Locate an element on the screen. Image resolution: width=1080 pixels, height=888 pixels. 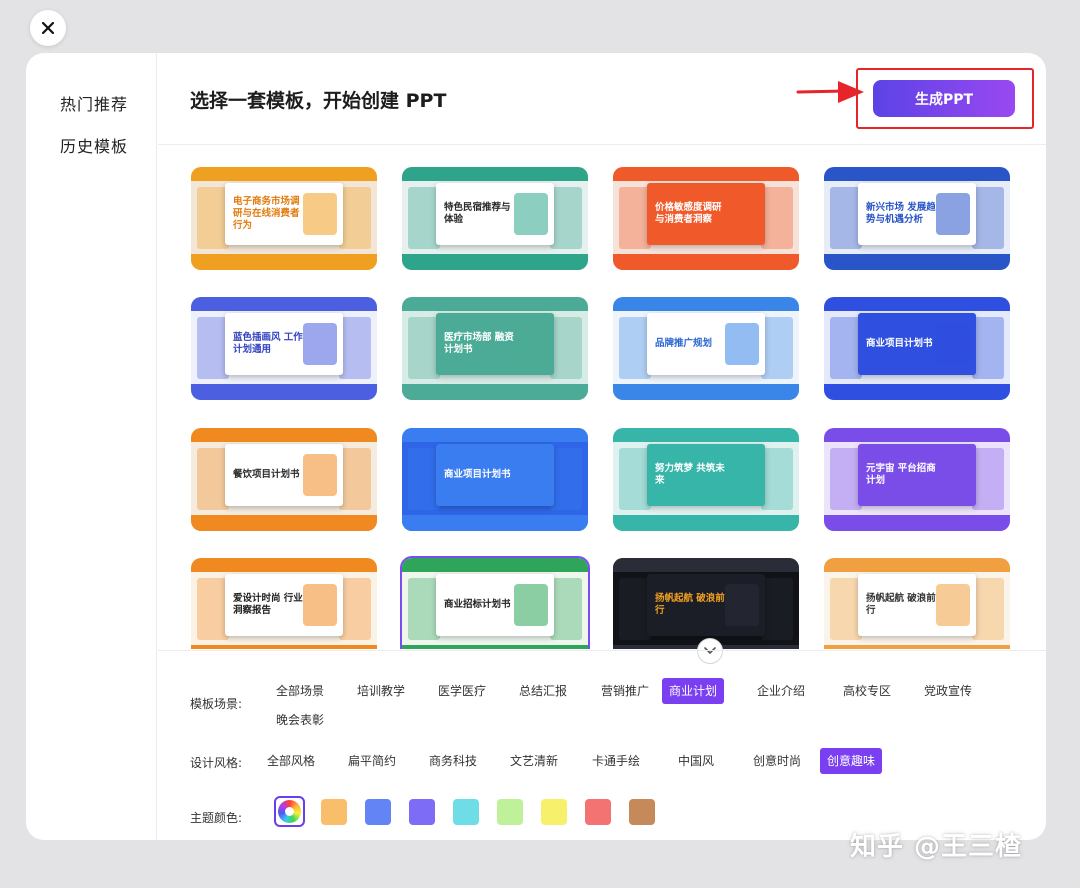
template-card: 电子商务市场调研与在线消费者行为 is located at coordinates (284, 218).